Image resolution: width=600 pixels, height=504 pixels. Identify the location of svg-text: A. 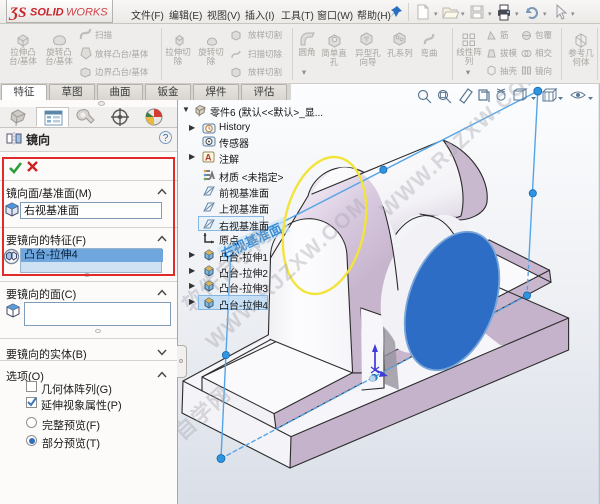
(208, 157).